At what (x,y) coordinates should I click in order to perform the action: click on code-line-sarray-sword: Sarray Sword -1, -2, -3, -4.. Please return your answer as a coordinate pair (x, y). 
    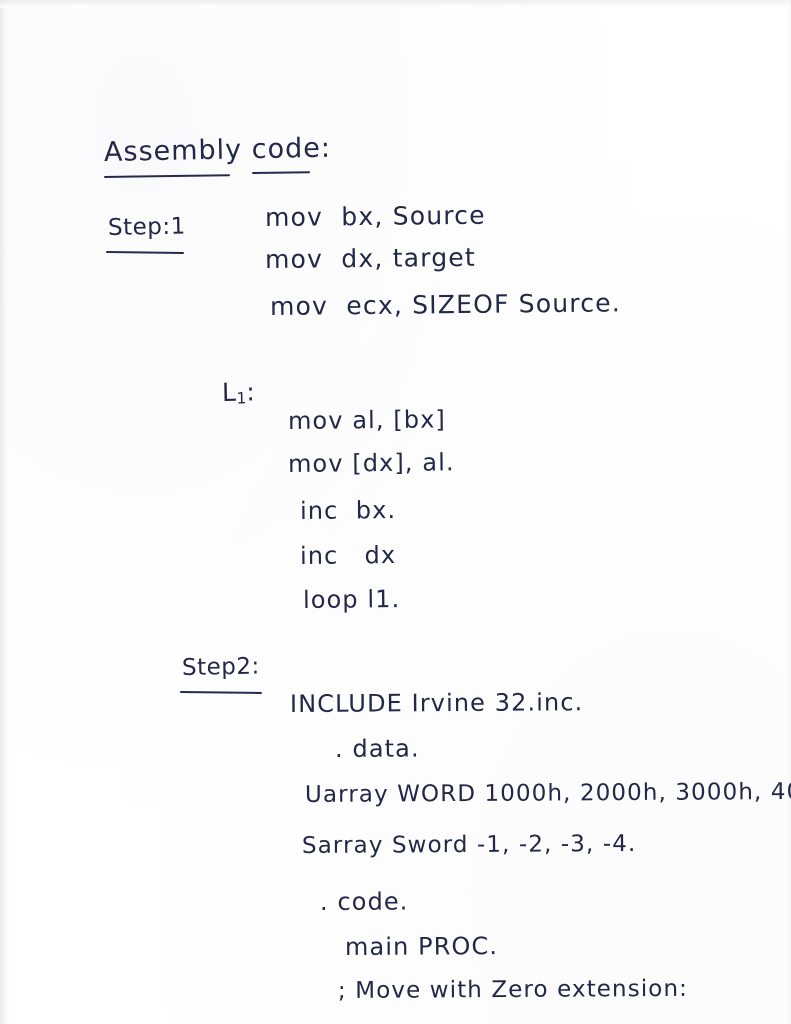
    Looking at the image, I should click on (469, 844).